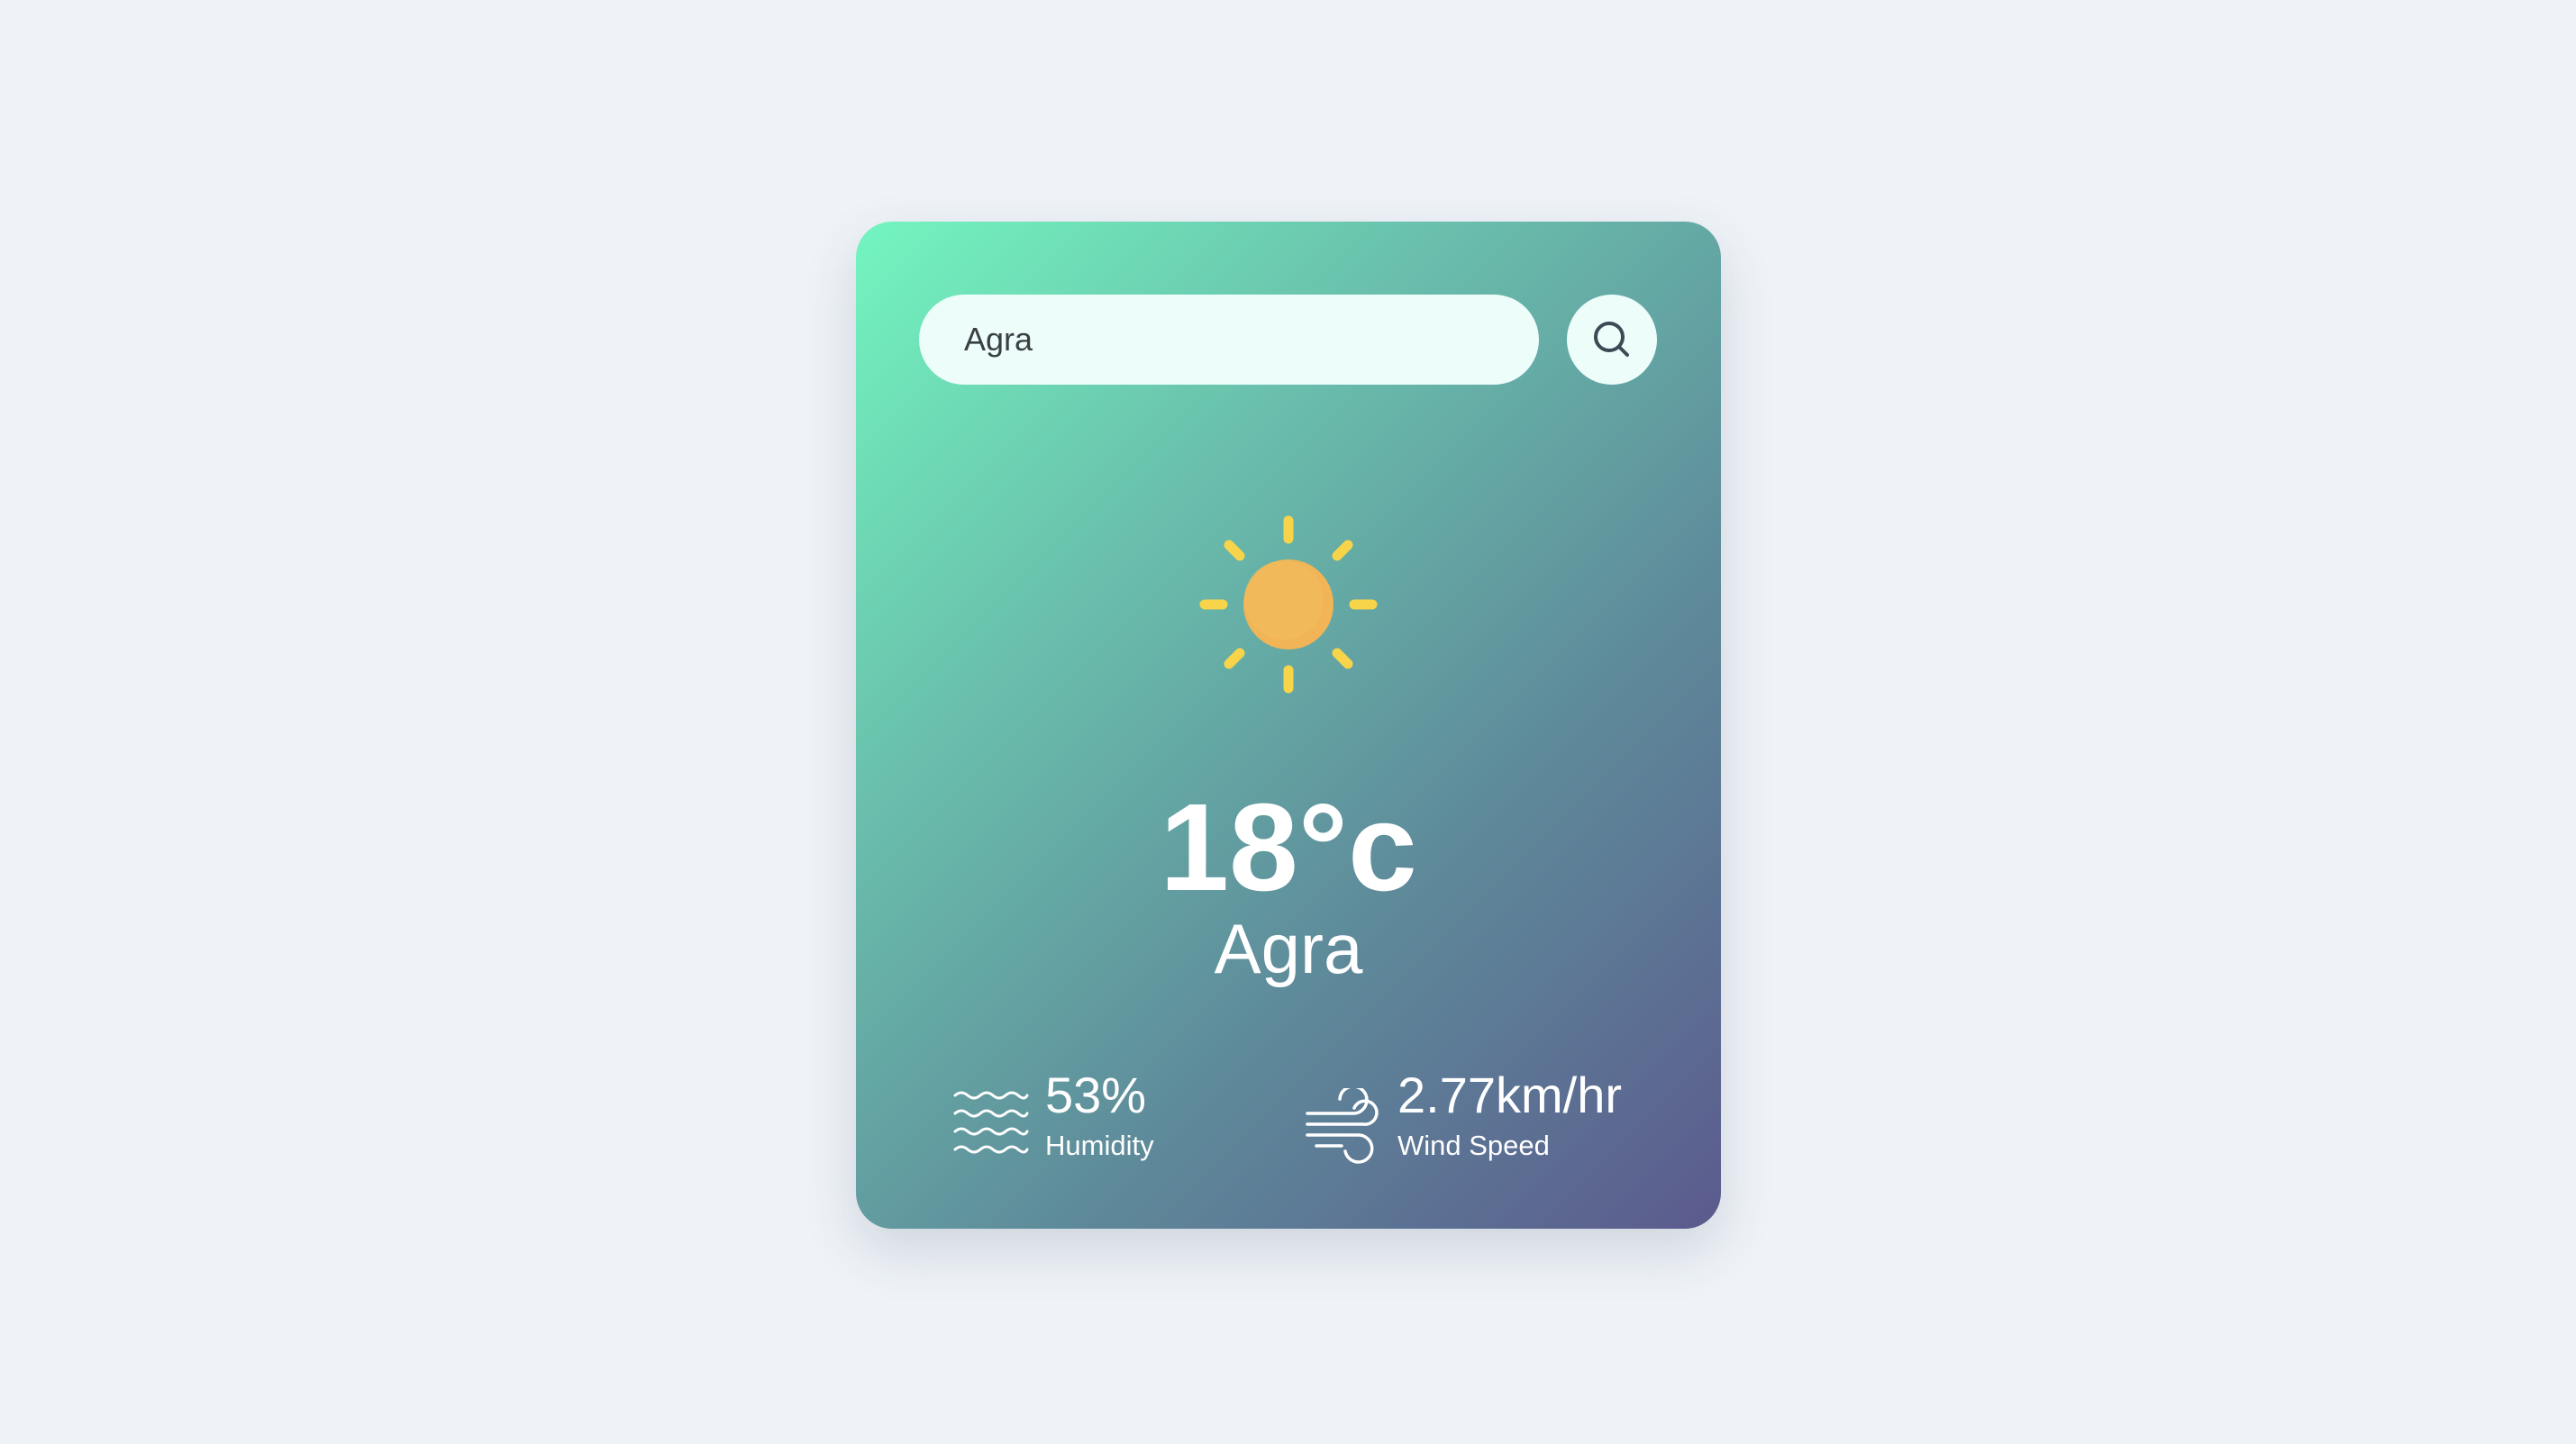 This screenshot has width=2576, height=1444. I want to click on city-name: Agra, so click(1288, 948).